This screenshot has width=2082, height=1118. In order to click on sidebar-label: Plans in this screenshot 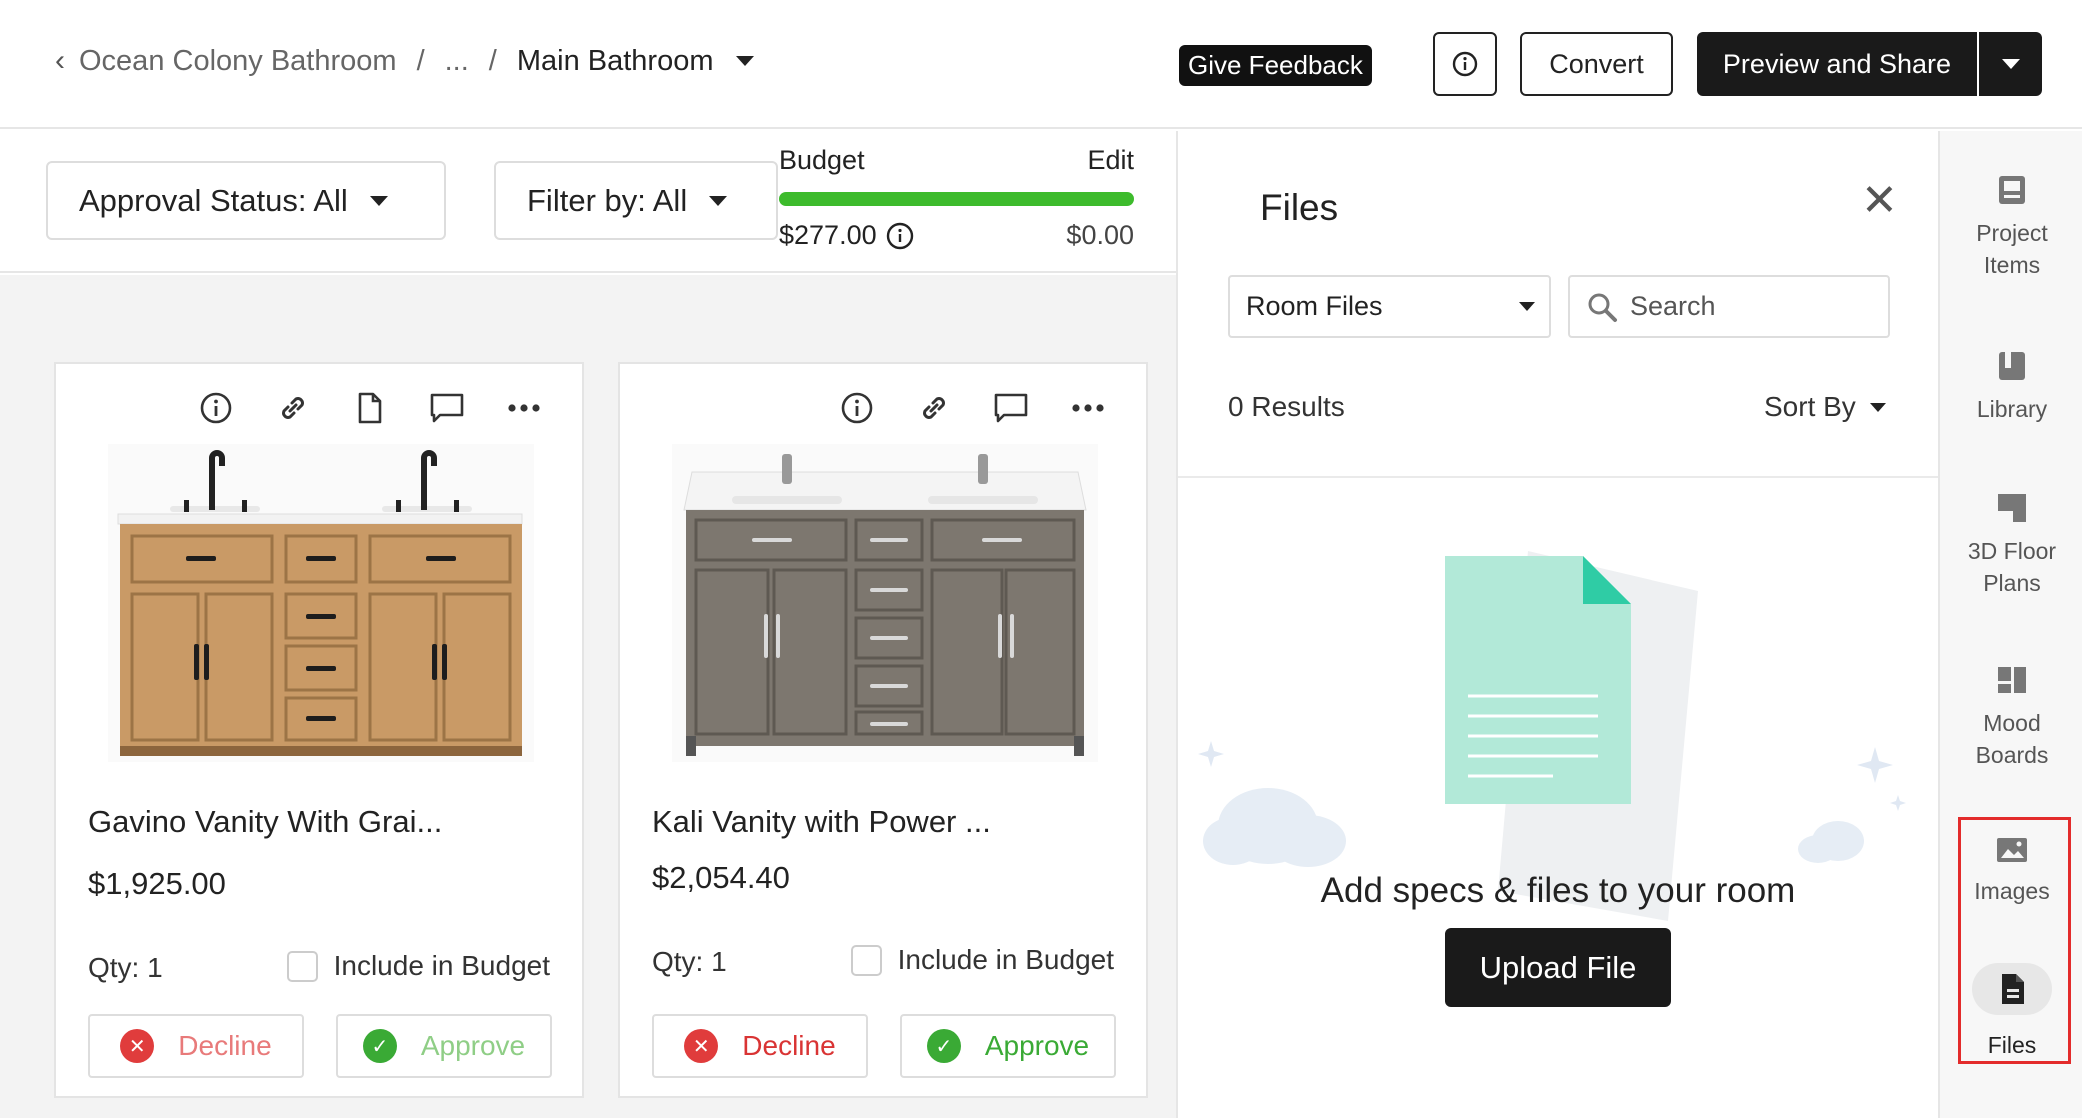, I will do `click(2012, 583)`.